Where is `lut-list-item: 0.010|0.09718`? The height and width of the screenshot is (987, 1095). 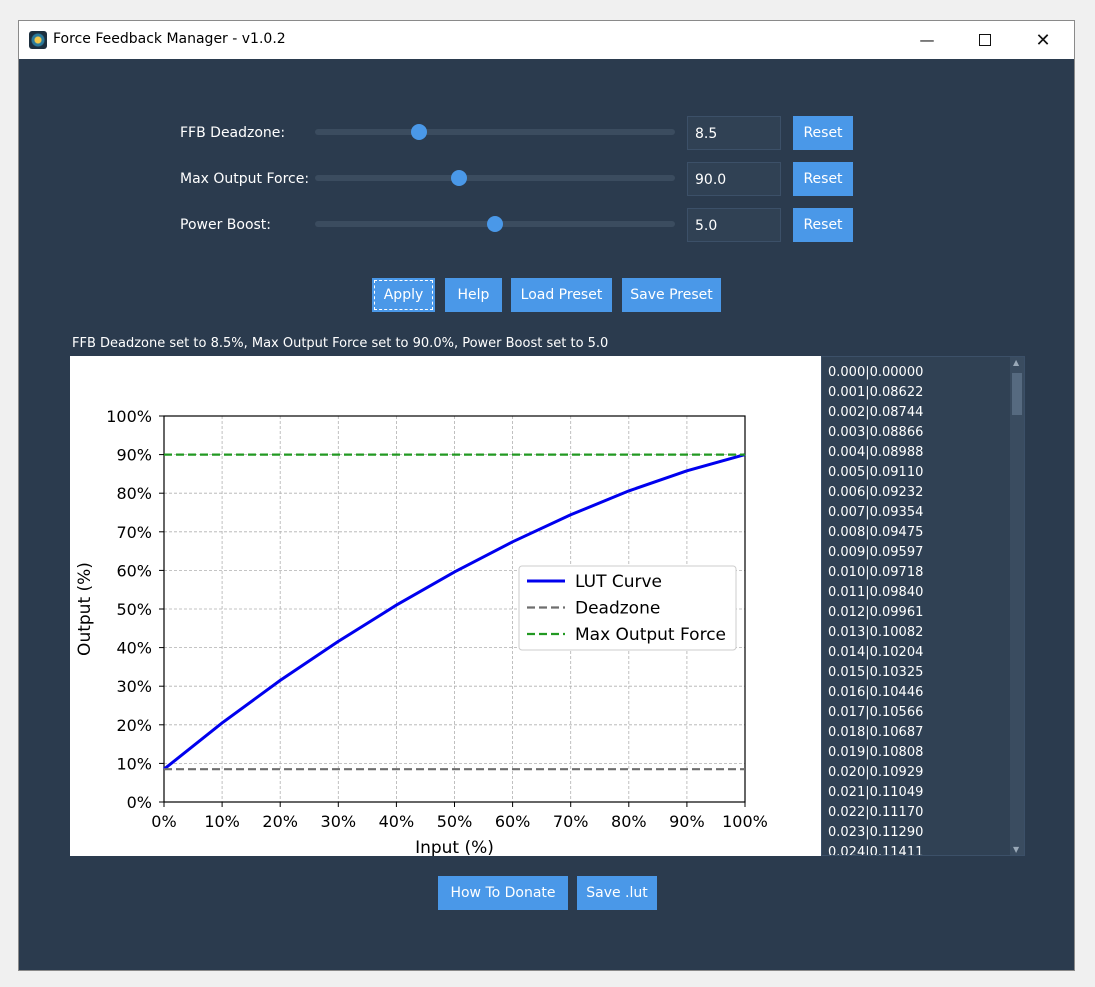
lut-list-item: 0.010|0.09718 is located at coordinates (872, 573).